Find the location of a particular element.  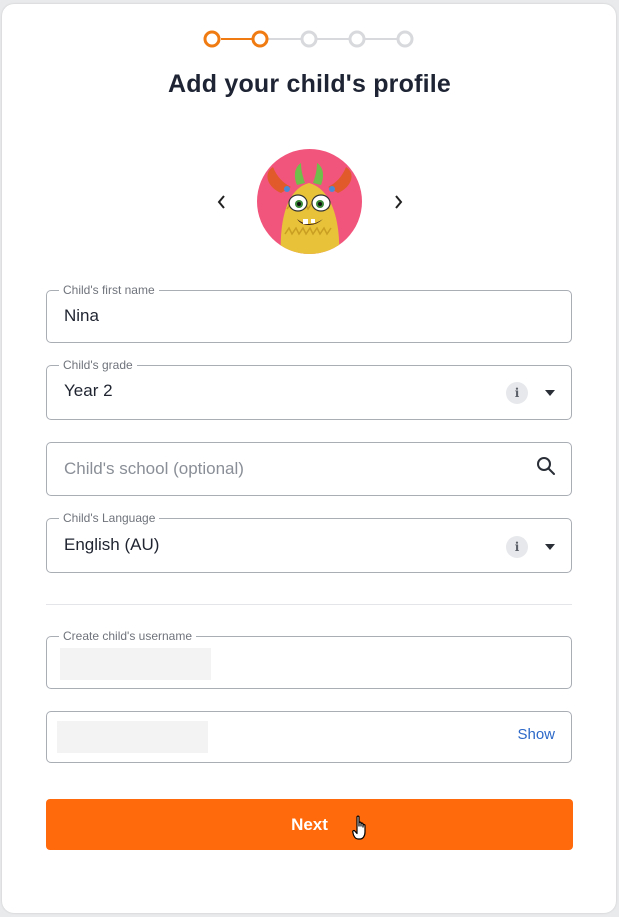

chevron-right-icon is located at coordinates (399, 202).